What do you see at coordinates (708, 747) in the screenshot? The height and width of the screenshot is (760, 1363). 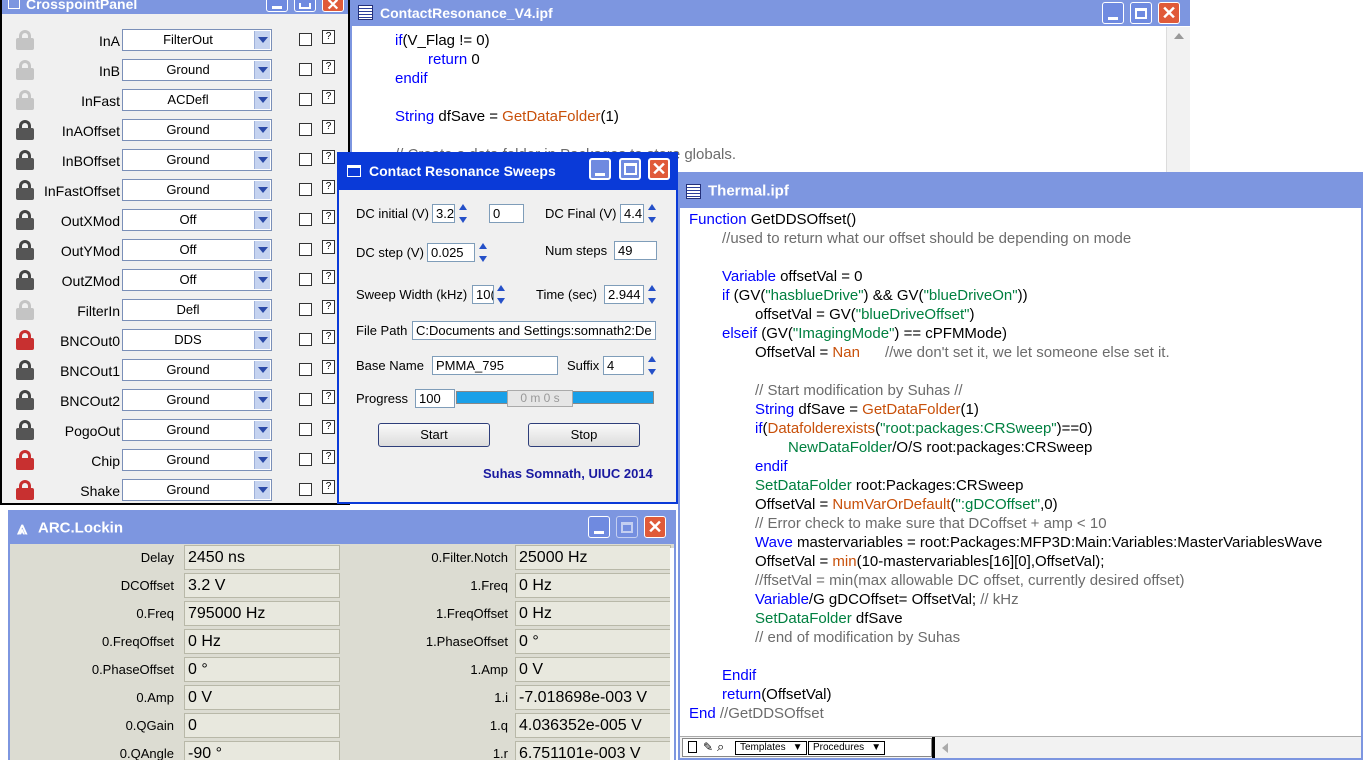 I see `pencil-icon: ✎` at bounding box center [708, 747].